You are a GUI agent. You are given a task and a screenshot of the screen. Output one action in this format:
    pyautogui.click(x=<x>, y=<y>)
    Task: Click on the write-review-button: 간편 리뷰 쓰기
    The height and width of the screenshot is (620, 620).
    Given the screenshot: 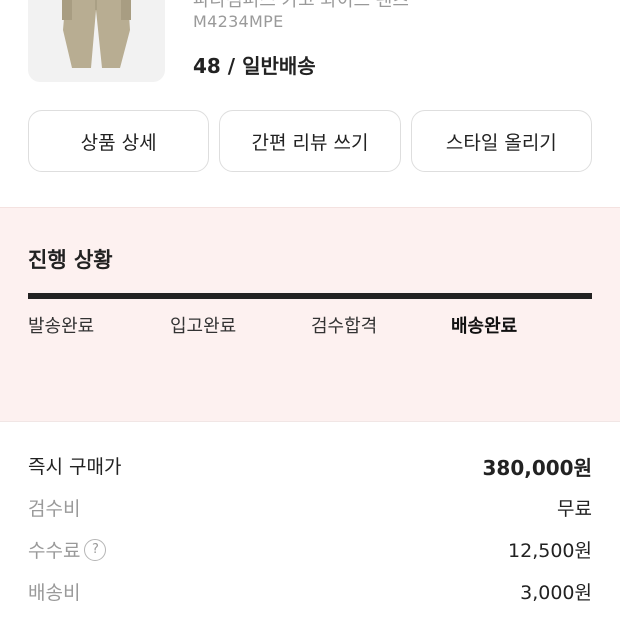 What is the action you would take?
    pyautogui.click(x=310, y=141)
    